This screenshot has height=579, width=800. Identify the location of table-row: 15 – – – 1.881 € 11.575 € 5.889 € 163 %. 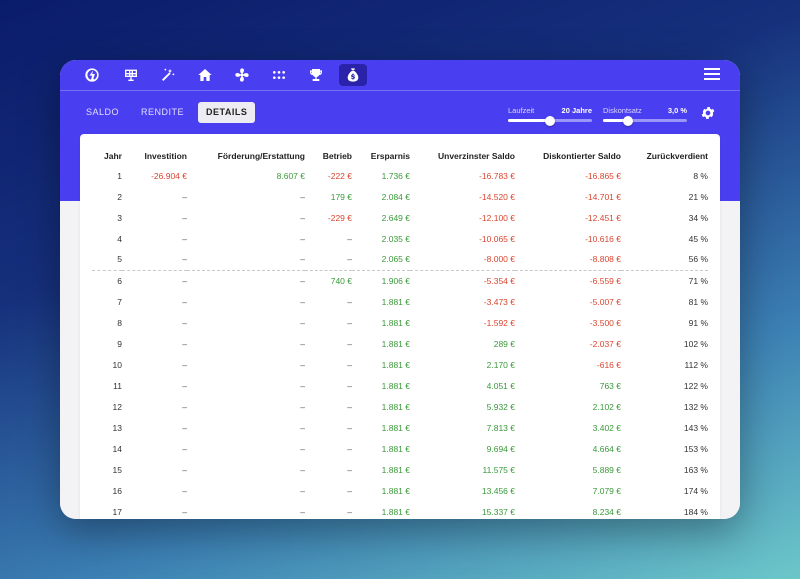
(400, 469).